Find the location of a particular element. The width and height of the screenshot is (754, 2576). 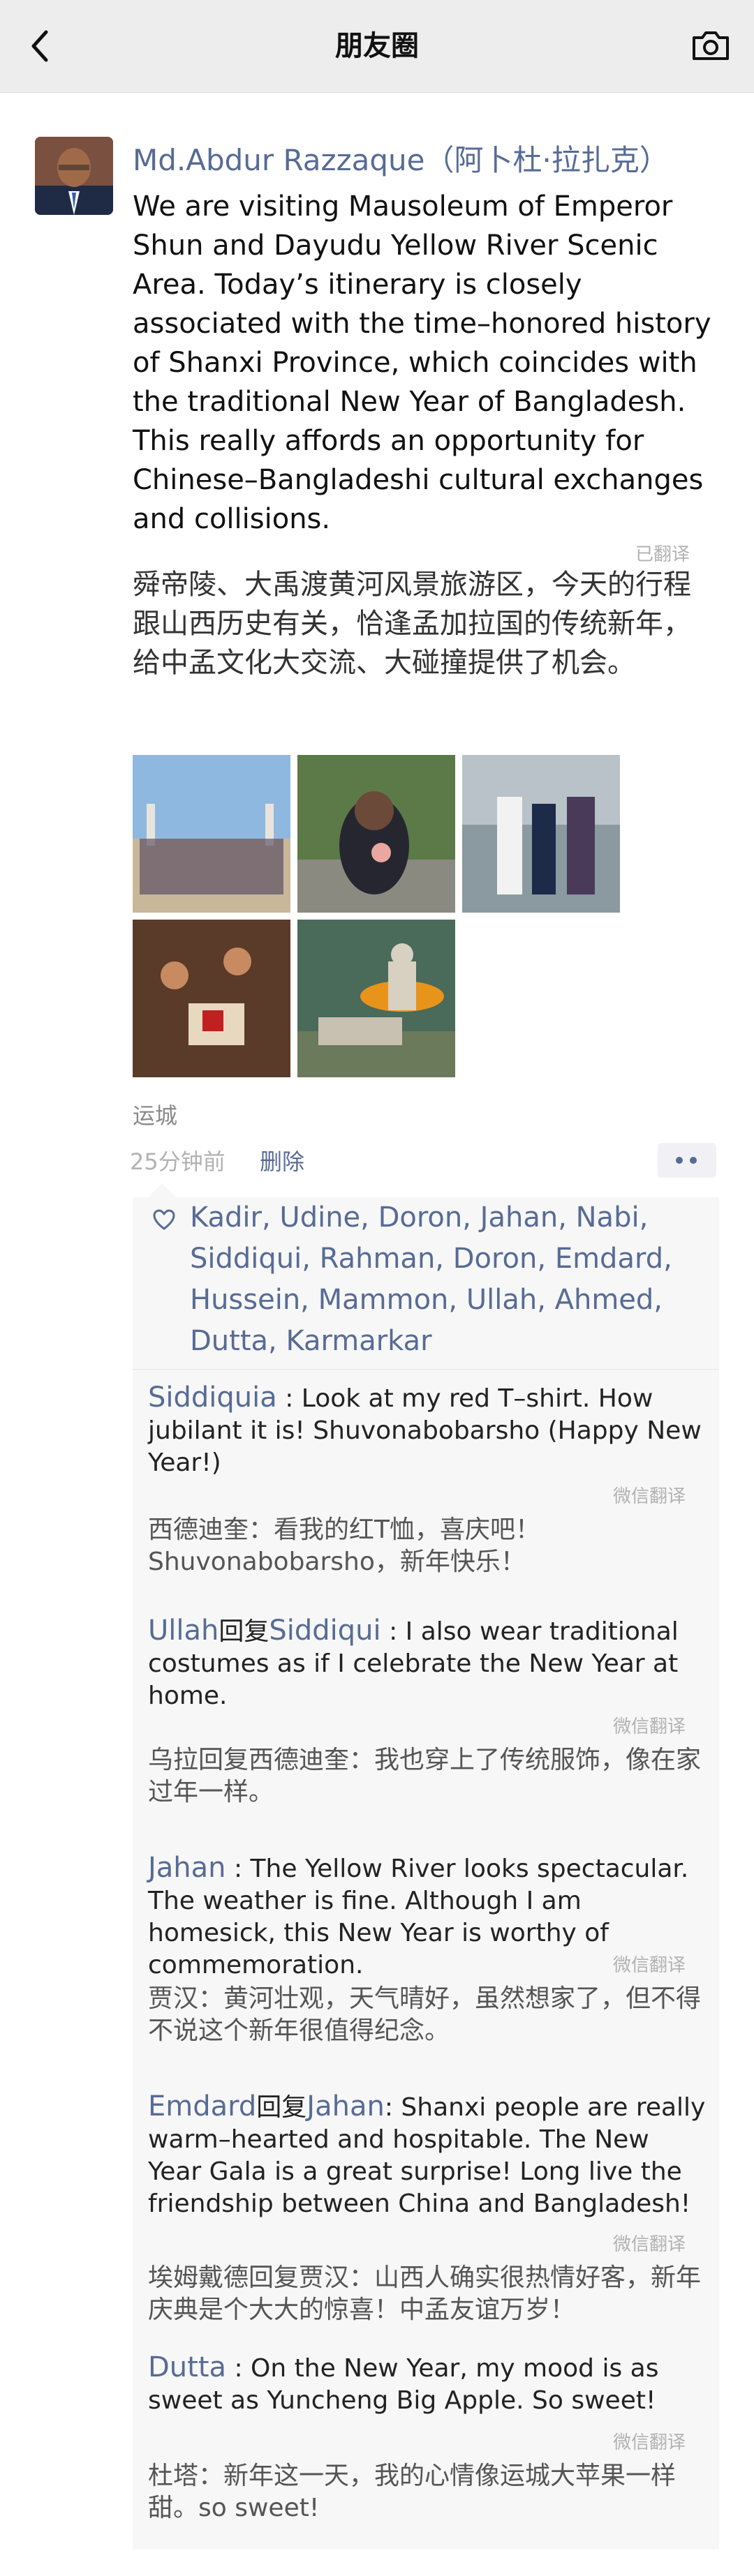

comment-author: Dutta is located at coordinates (187, 2367).